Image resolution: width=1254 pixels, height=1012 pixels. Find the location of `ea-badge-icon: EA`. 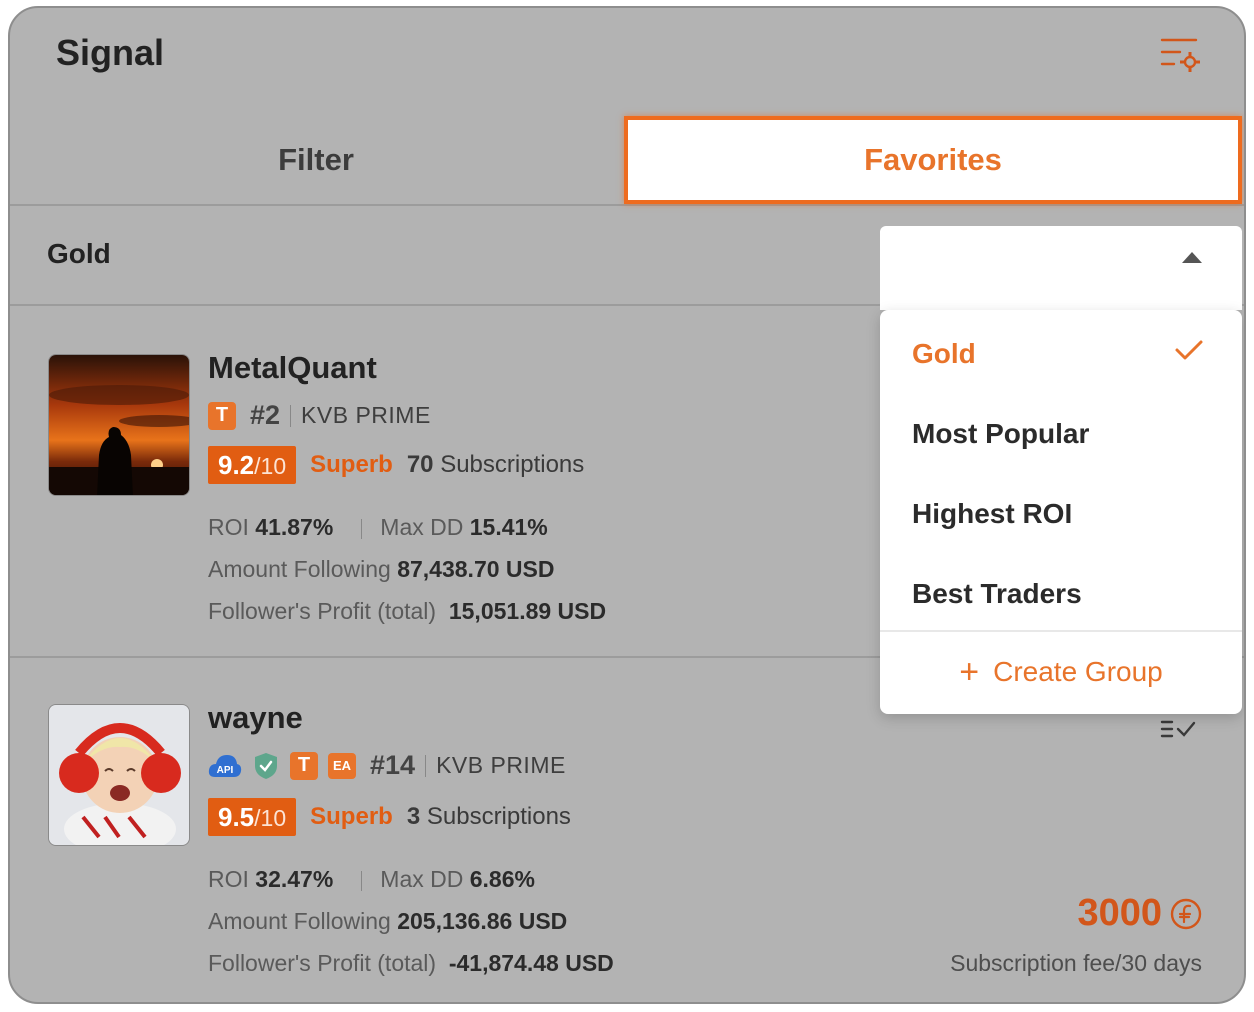

ea-badge-icon: EA is located at coordinates (342, 765).